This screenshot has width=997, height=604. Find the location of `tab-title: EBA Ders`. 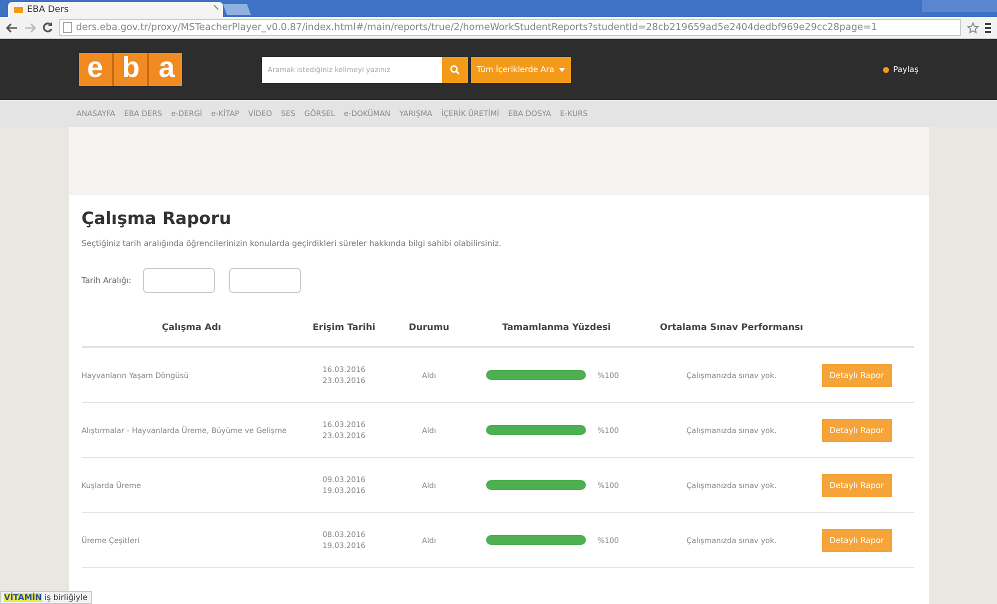

tab-title: EBA Ders is located at coordinates (48, 9).